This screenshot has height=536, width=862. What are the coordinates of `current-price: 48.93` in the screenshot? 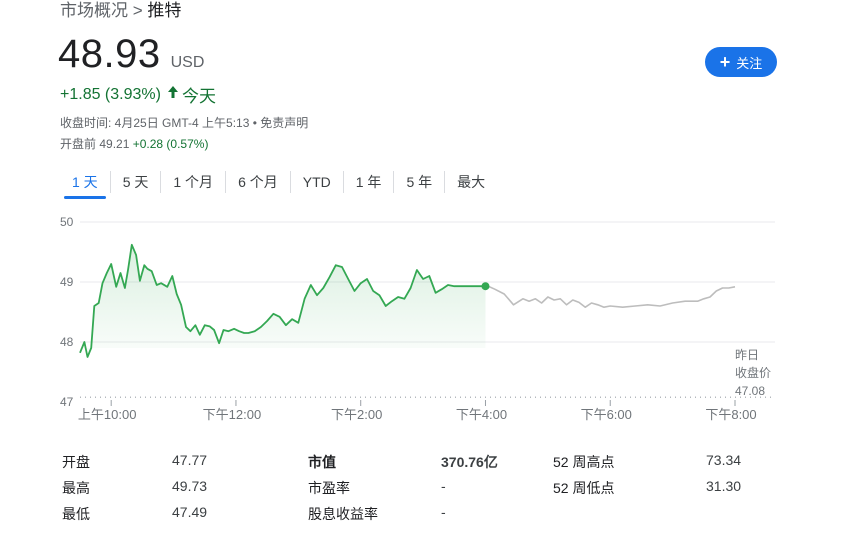 It's located at (109, 54).